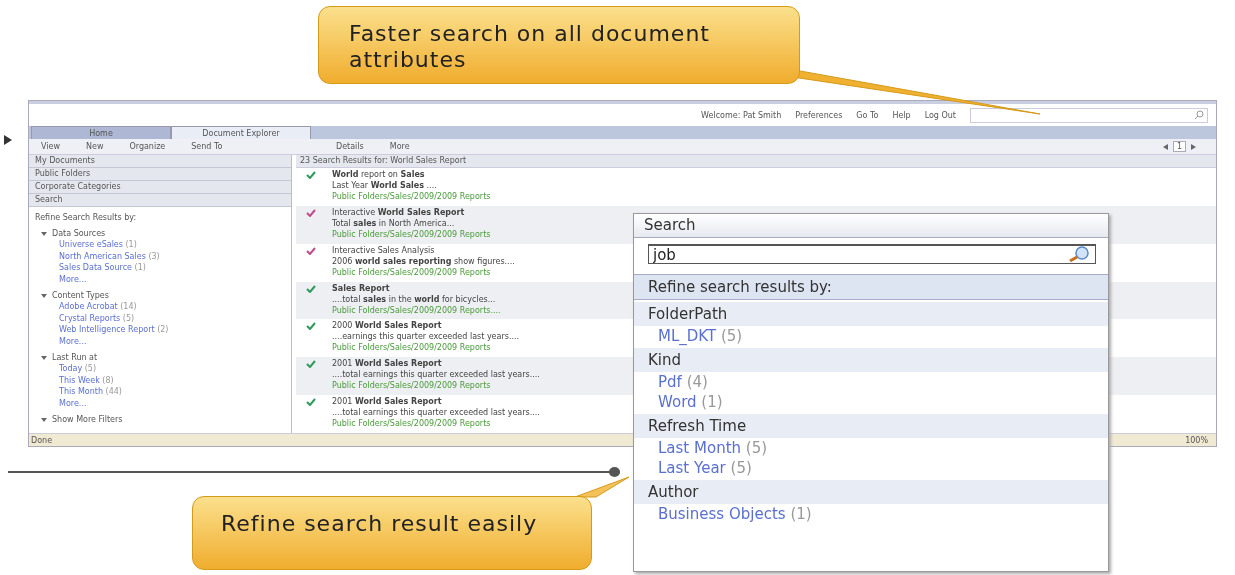 The width and height of the screenshot is (1235, 575). I want to click on filter-count: (4), so click(697, 382).